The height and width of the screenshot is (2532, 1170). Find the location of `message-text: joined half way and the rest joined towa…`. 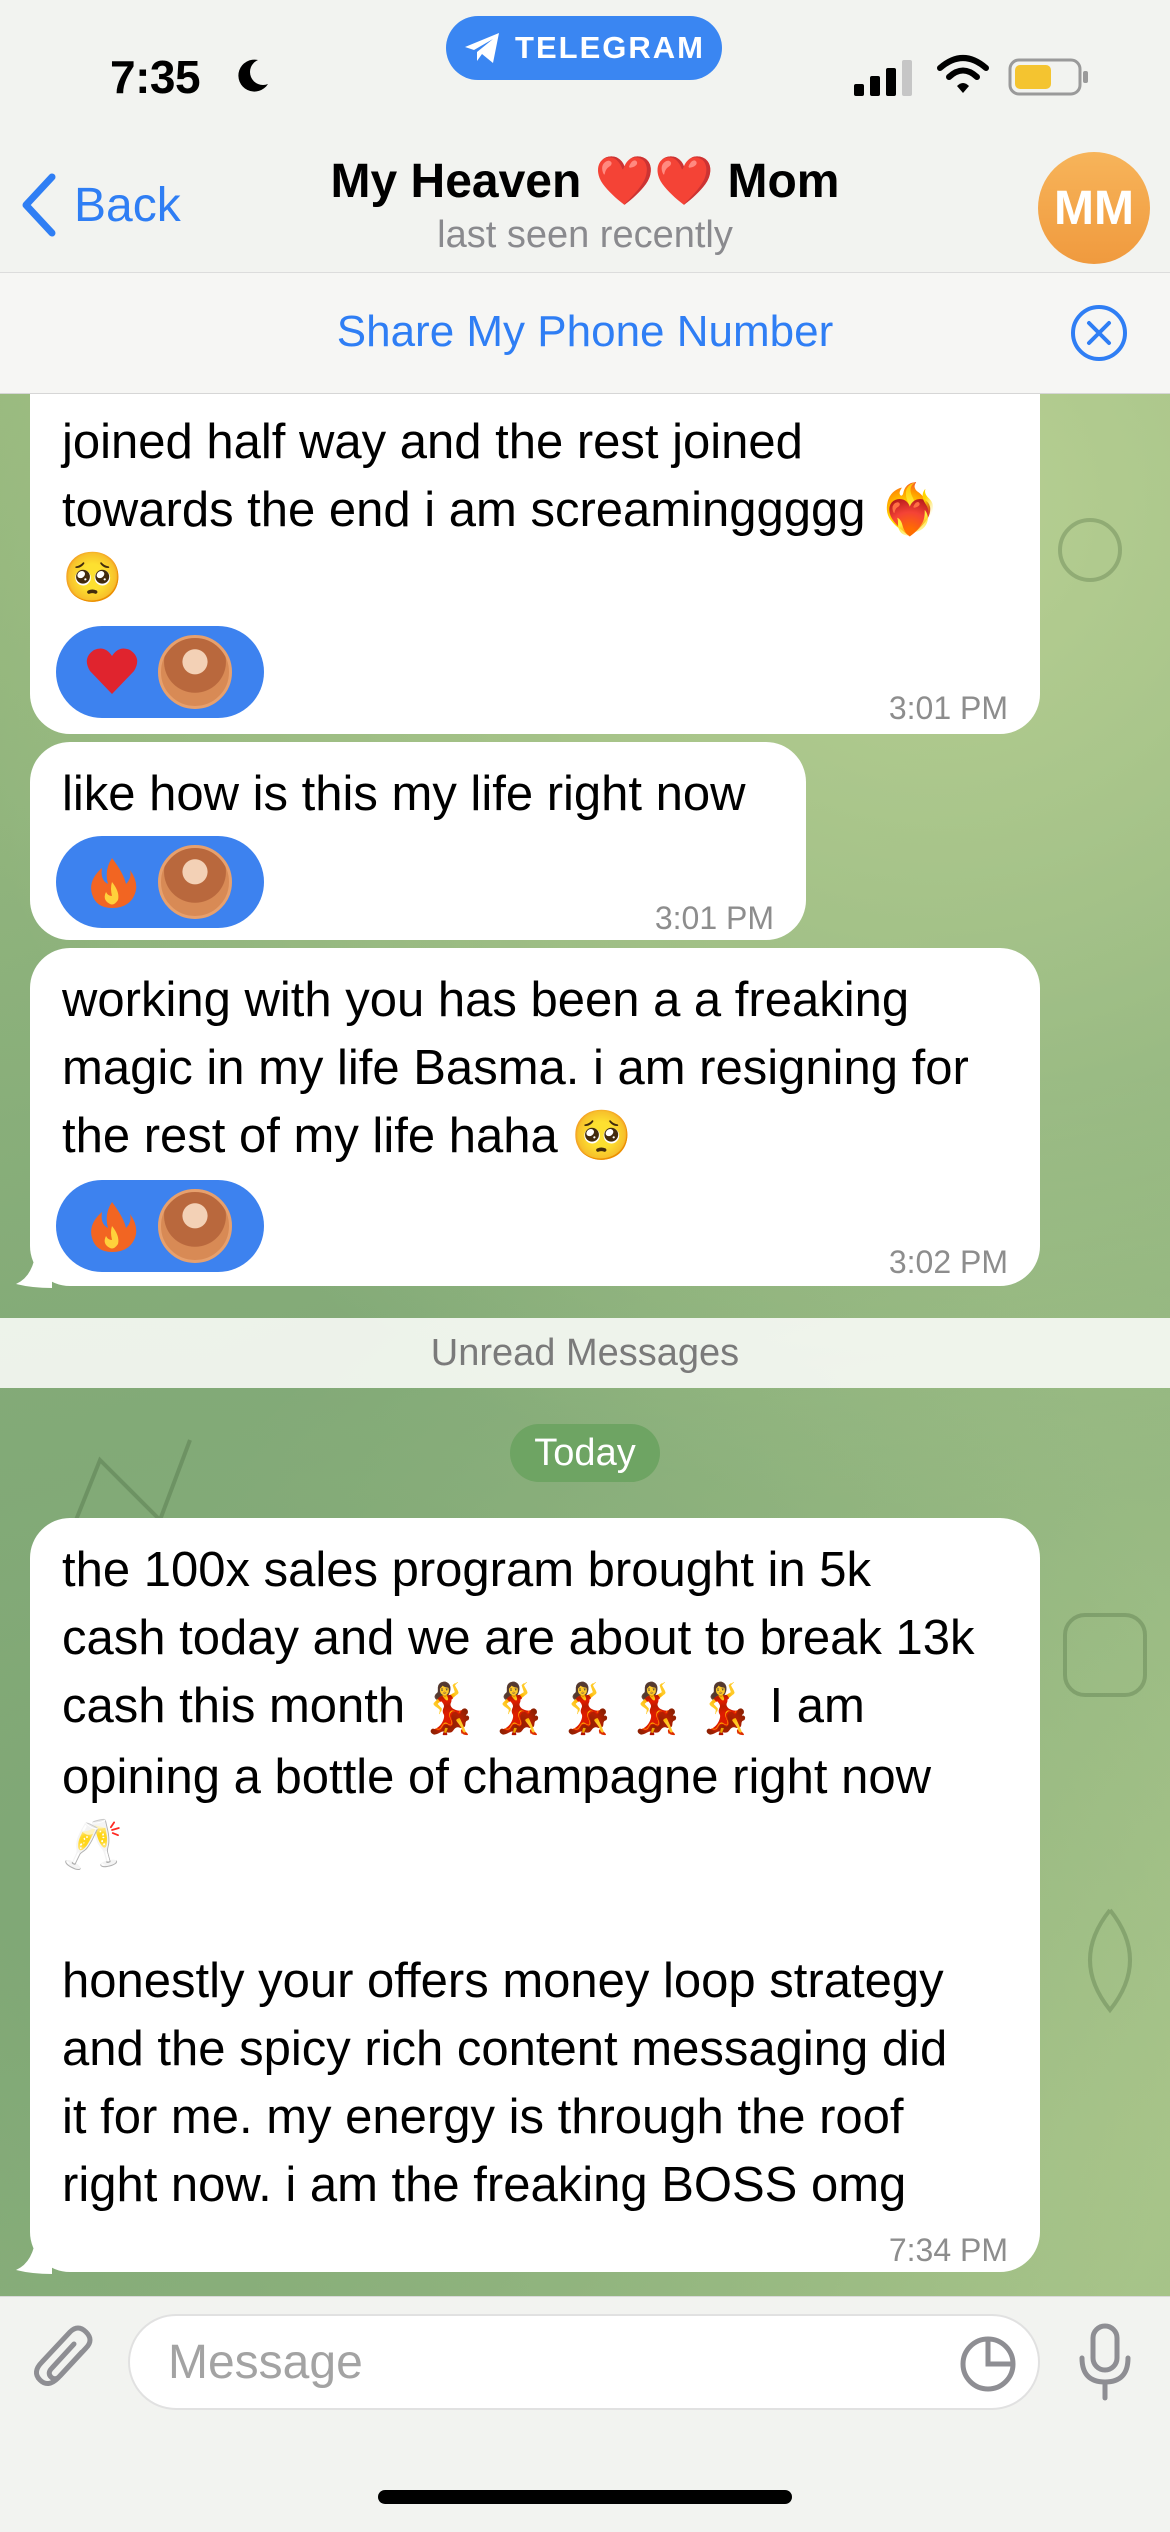

message-text: joined half way and the rest joined towa… is located at coordinates (501, 510).